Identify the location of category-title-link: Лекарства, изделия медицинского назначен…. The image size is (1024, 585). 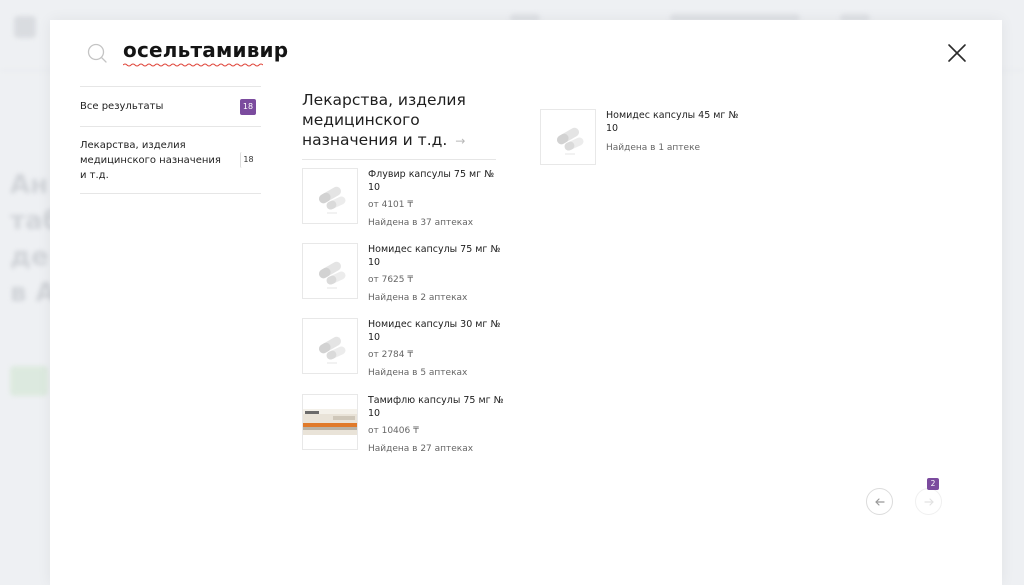
(399, 120).